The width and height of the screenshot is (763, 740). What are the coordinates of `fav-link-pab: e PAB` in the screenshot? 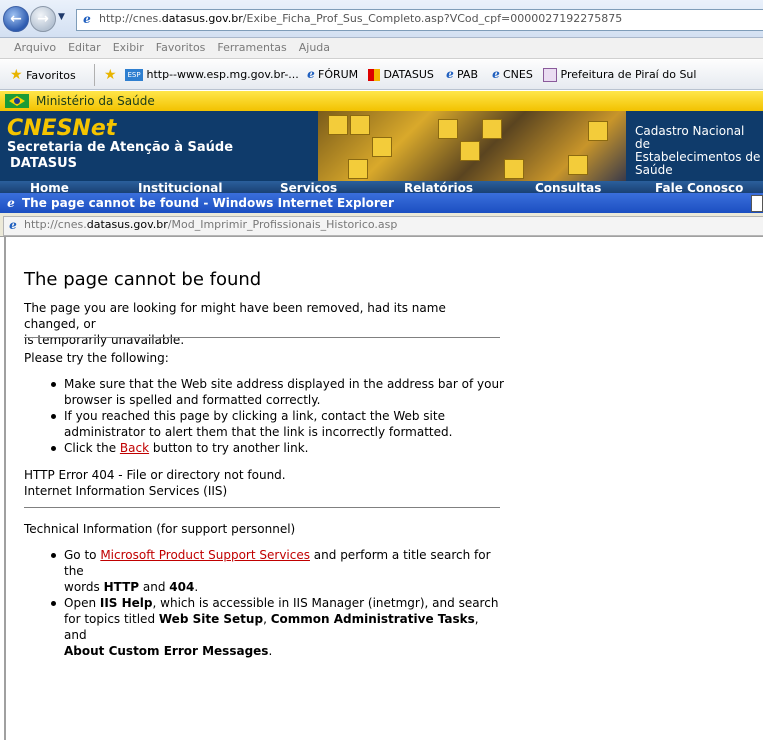 It's located at (460, 75).